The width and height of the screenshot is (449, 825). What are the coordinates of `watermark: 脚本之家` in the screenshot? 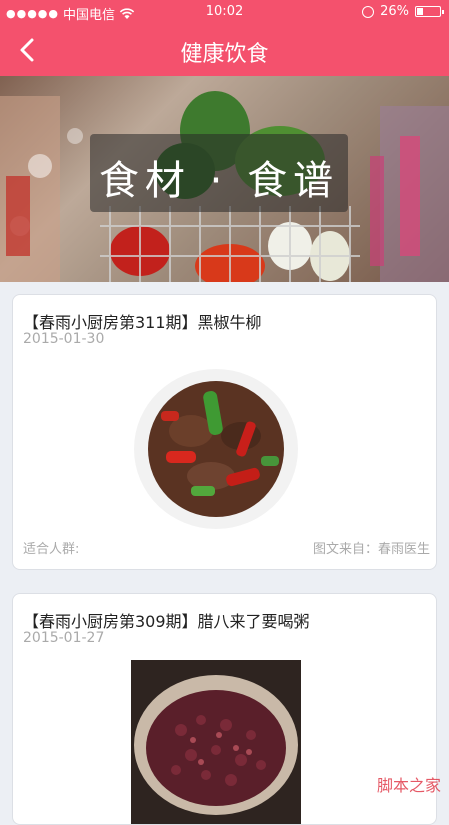 It's located at (408, 785).